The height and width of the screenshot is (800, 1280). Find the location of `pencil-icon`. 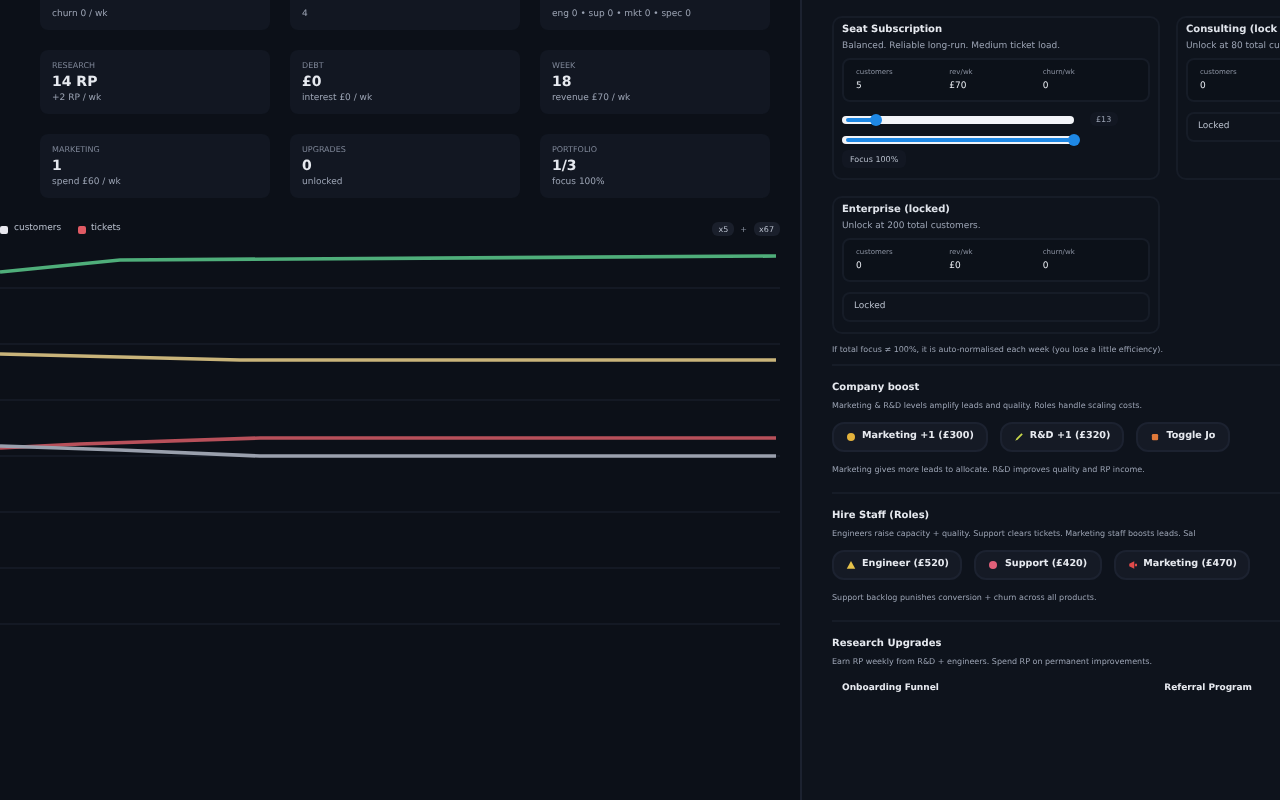

pencil-icon is located at coordinates (1018, 437).